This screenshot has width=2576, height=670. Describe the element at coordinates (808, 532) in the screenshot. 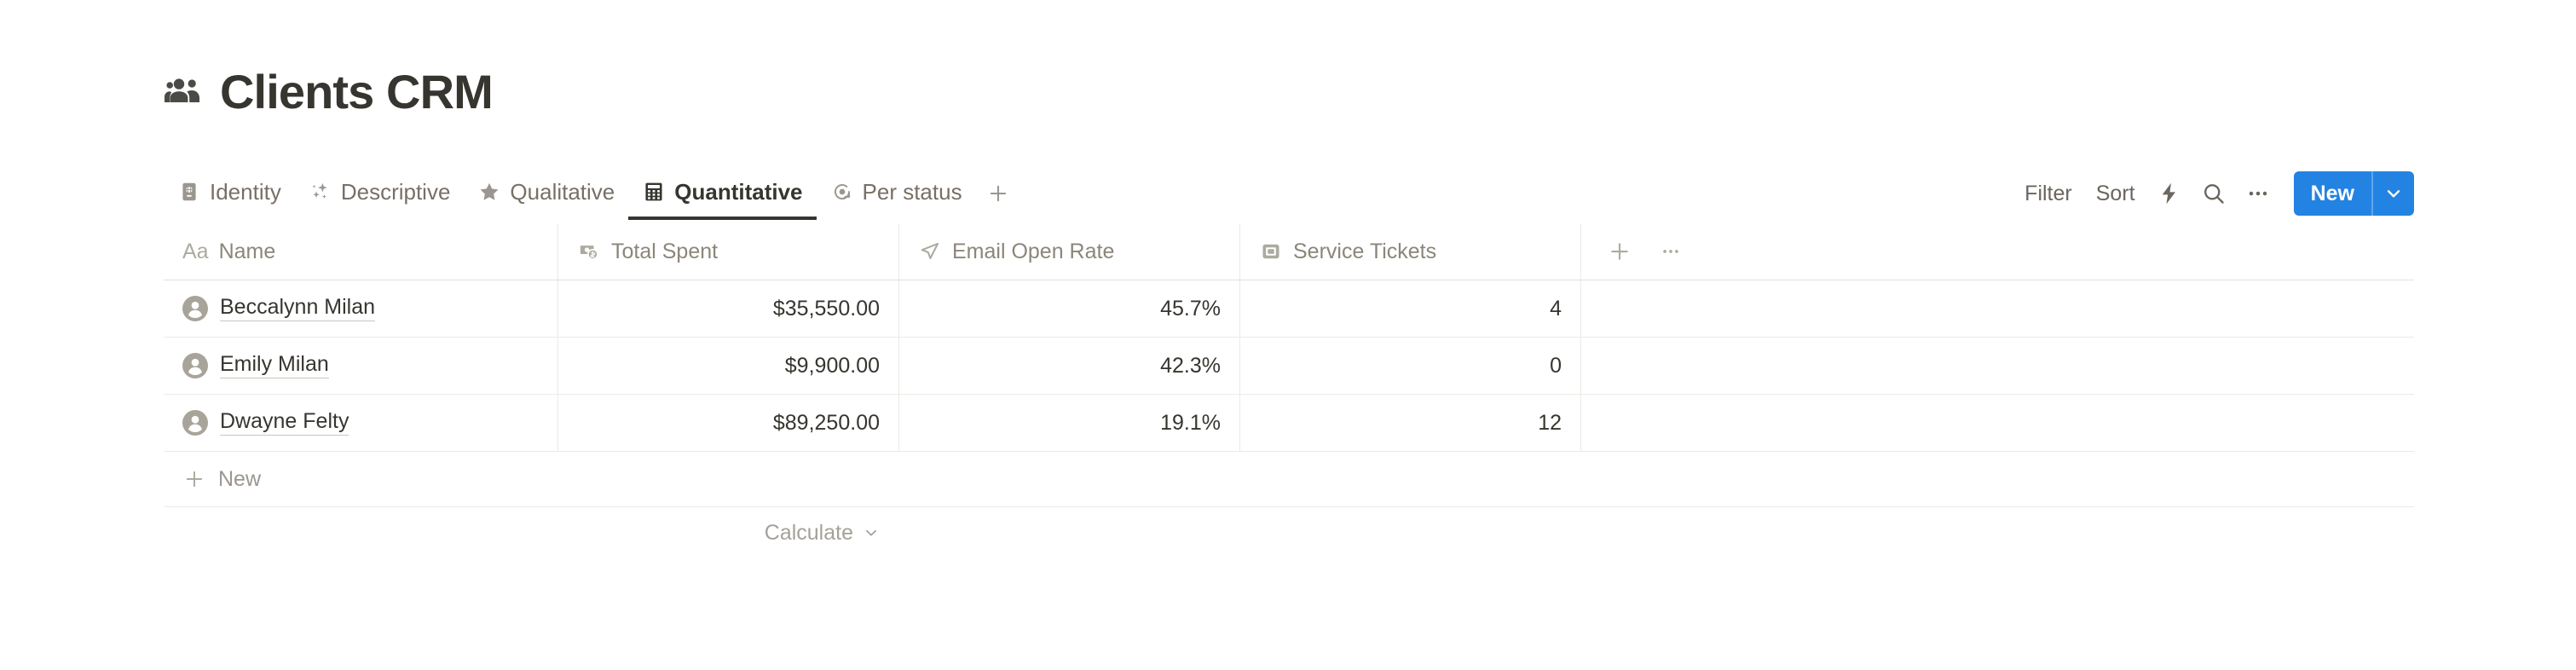

I see `calculate-label: Calculate` at that location.